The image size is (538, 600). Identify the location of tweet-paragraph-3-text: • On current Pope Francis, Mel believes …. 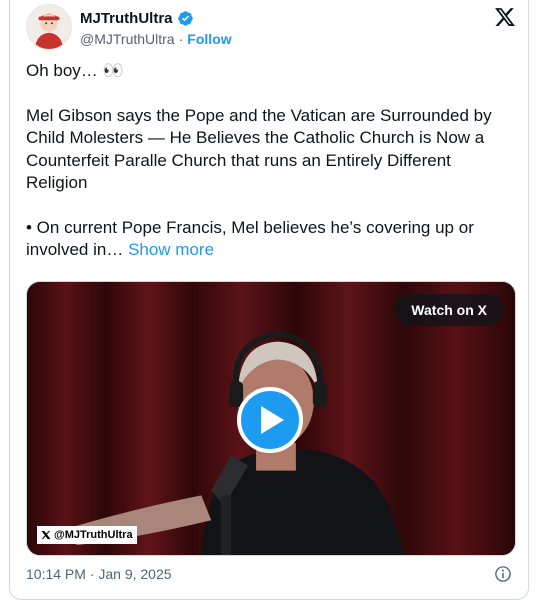
(250, 238).